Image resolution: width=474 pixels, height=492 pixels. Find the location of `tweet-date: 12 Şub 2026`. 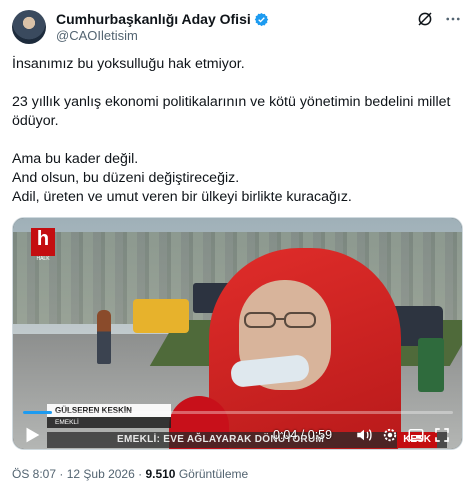

tweet-date: 12 Şub 2026 is located at coordinates (101, 474).